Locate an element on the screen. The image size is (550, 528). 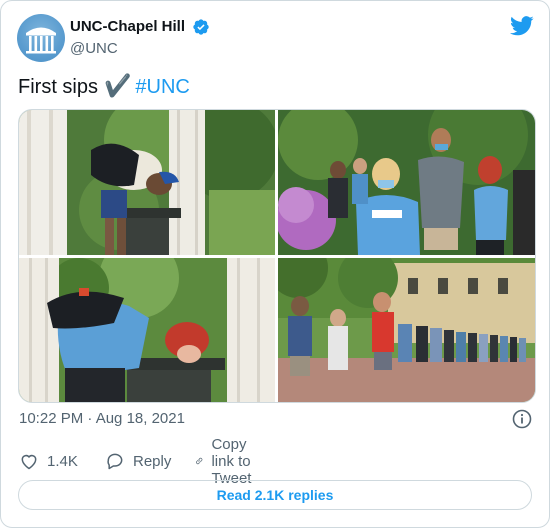
verified-badge-icon is located at coordinates (201, 27).